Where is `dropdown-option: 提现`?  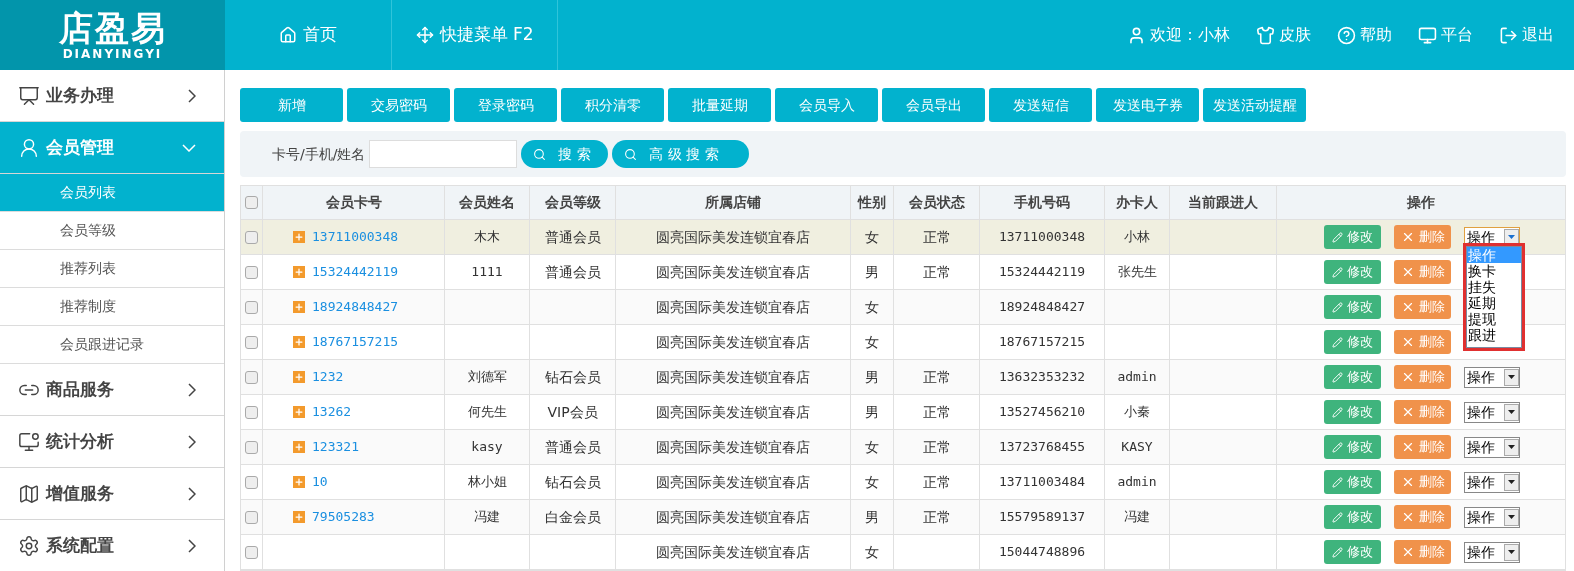 dropdown-option: 提现 is located at coordinates (1494, 319).